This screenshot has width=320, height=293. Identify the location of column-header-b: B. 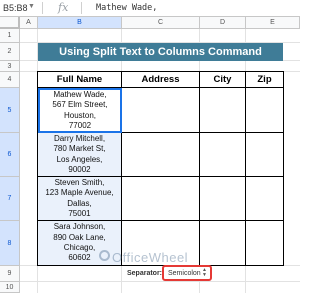
(80, 23).